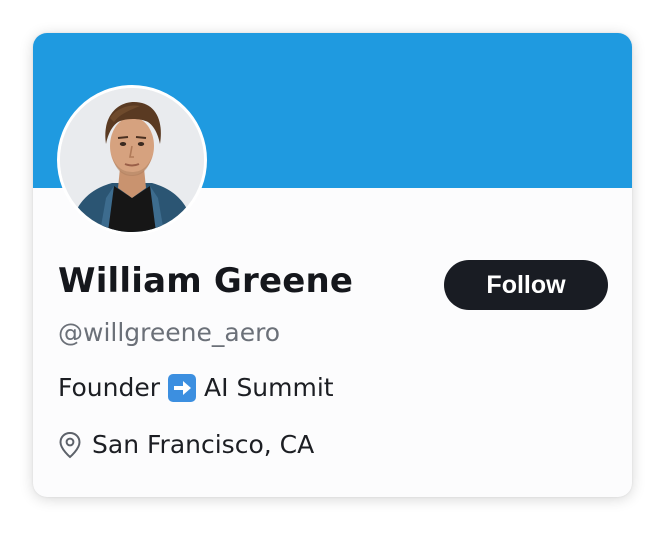 The width and height of the screenshot is (665, 533). I want to click on profile-bio: Founder AI Summit, so click(196, 387).